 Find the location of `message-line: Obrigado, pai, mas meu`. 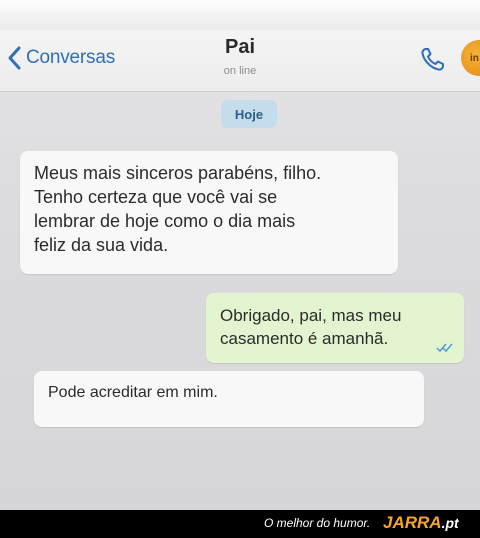

message-line: Obrigado, pai, mas meu is located at coordinates (311, 315).